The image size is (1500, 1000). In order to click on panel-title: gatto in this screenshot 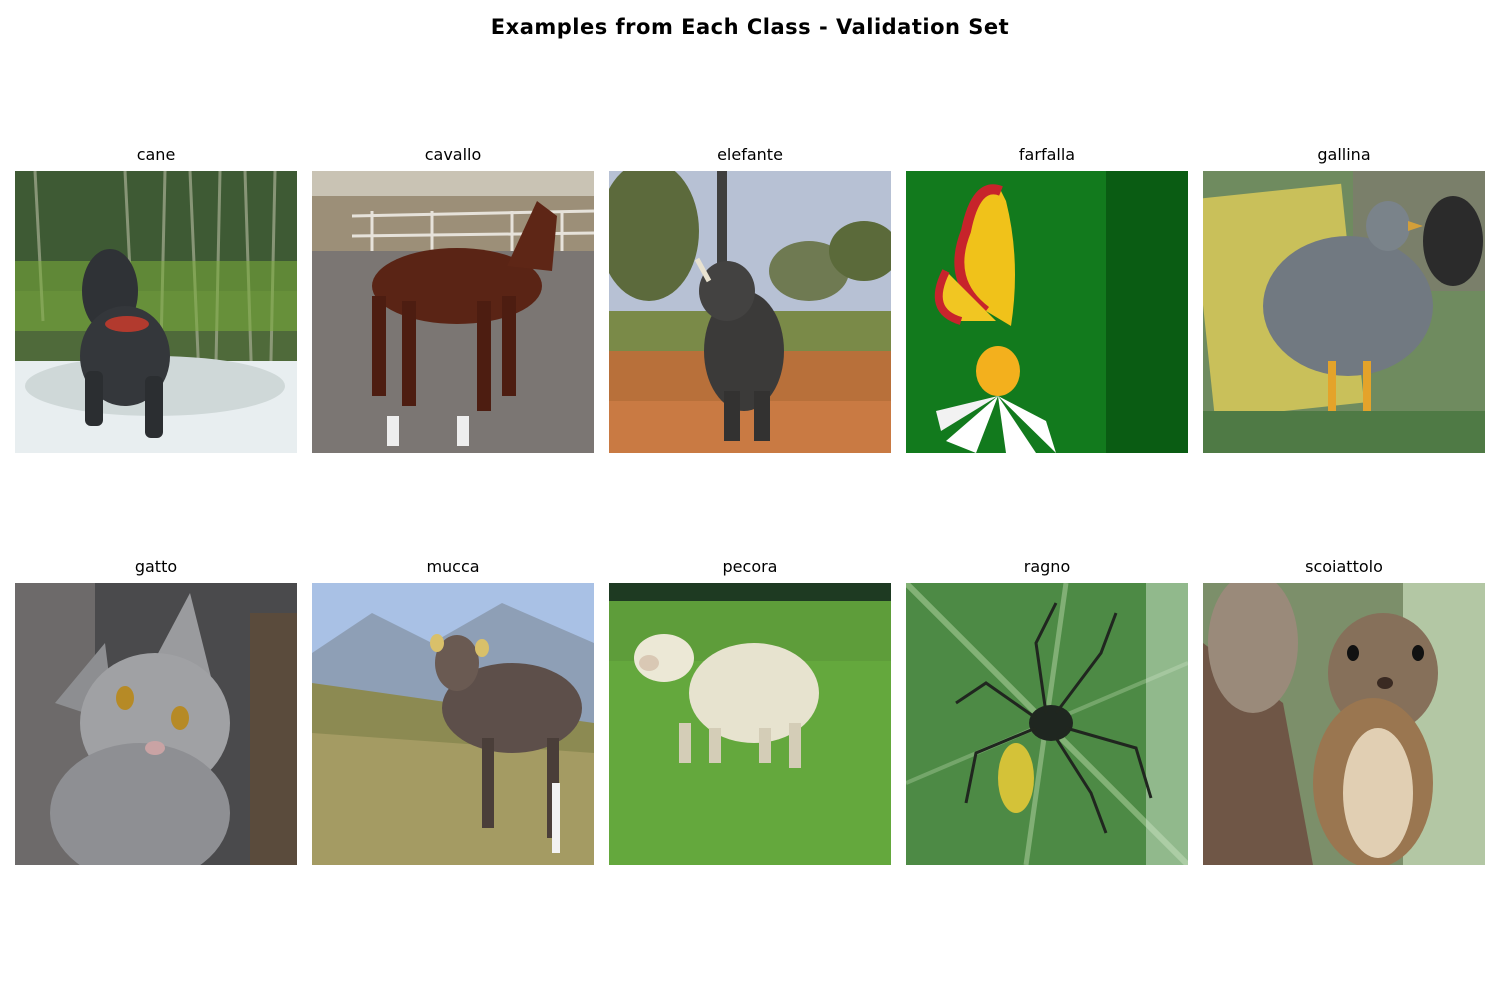, I will do `click(156, 566)`.